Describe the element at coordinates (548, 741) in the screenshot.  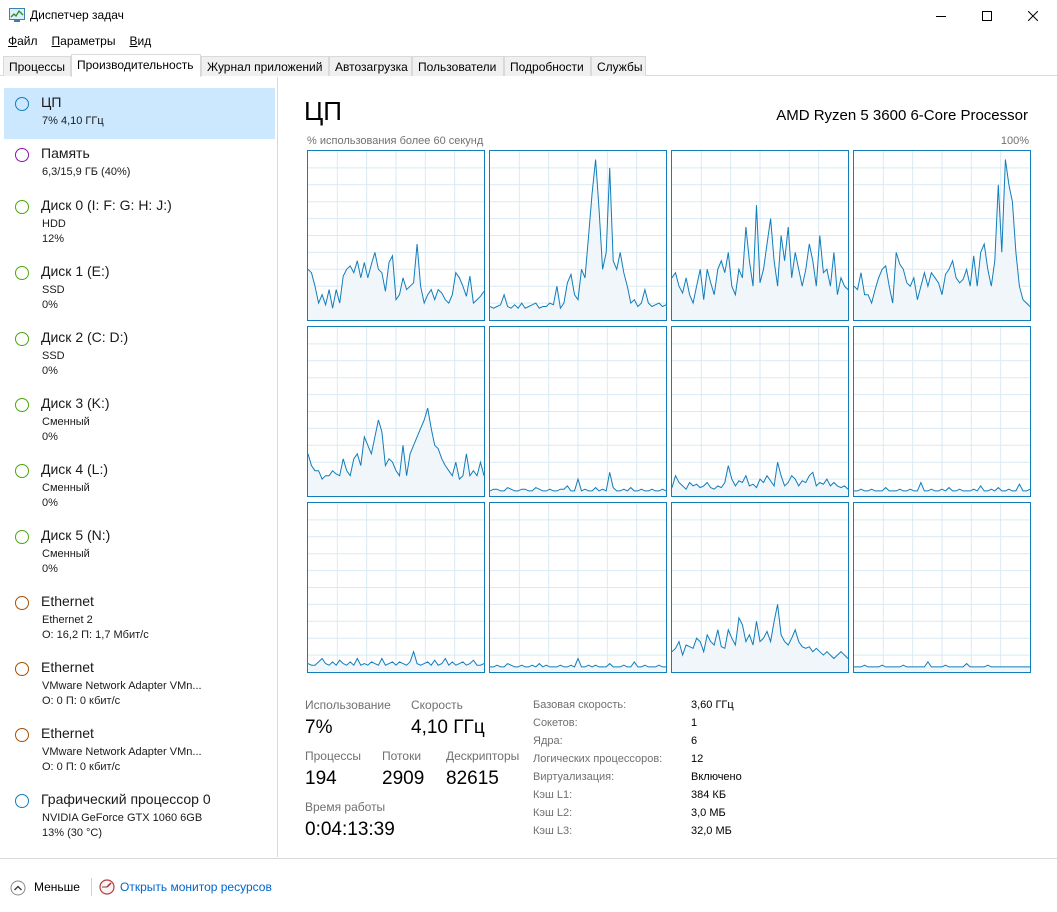
I see `spec-label: Ядра:` at that location.